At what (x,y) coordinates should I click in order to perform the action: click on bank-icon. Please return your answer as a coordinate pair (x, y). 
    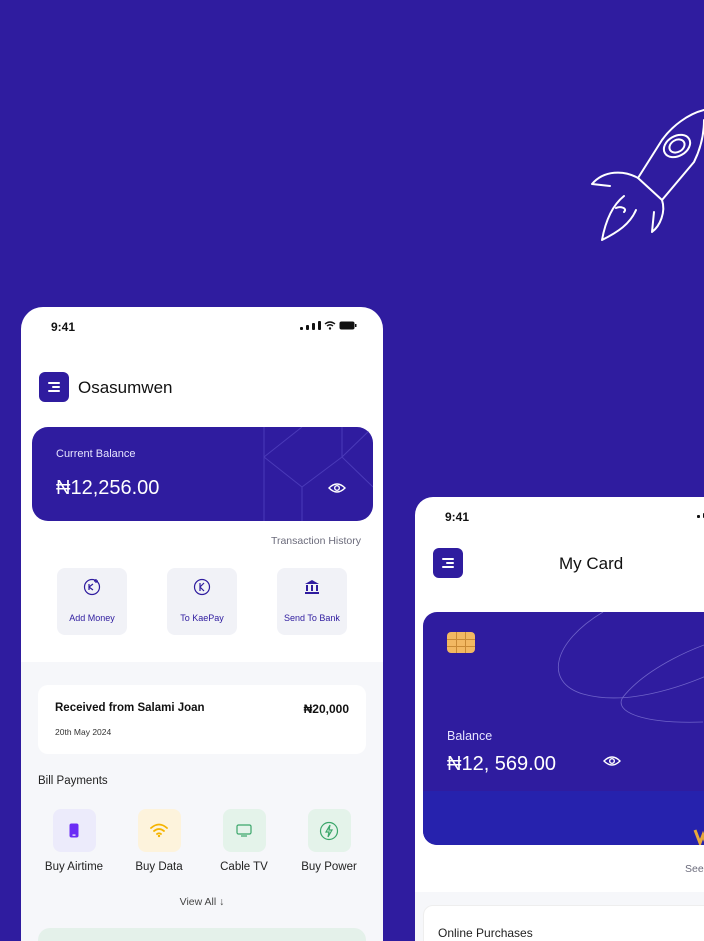
    Looking at the image, I should click on (312, 587).